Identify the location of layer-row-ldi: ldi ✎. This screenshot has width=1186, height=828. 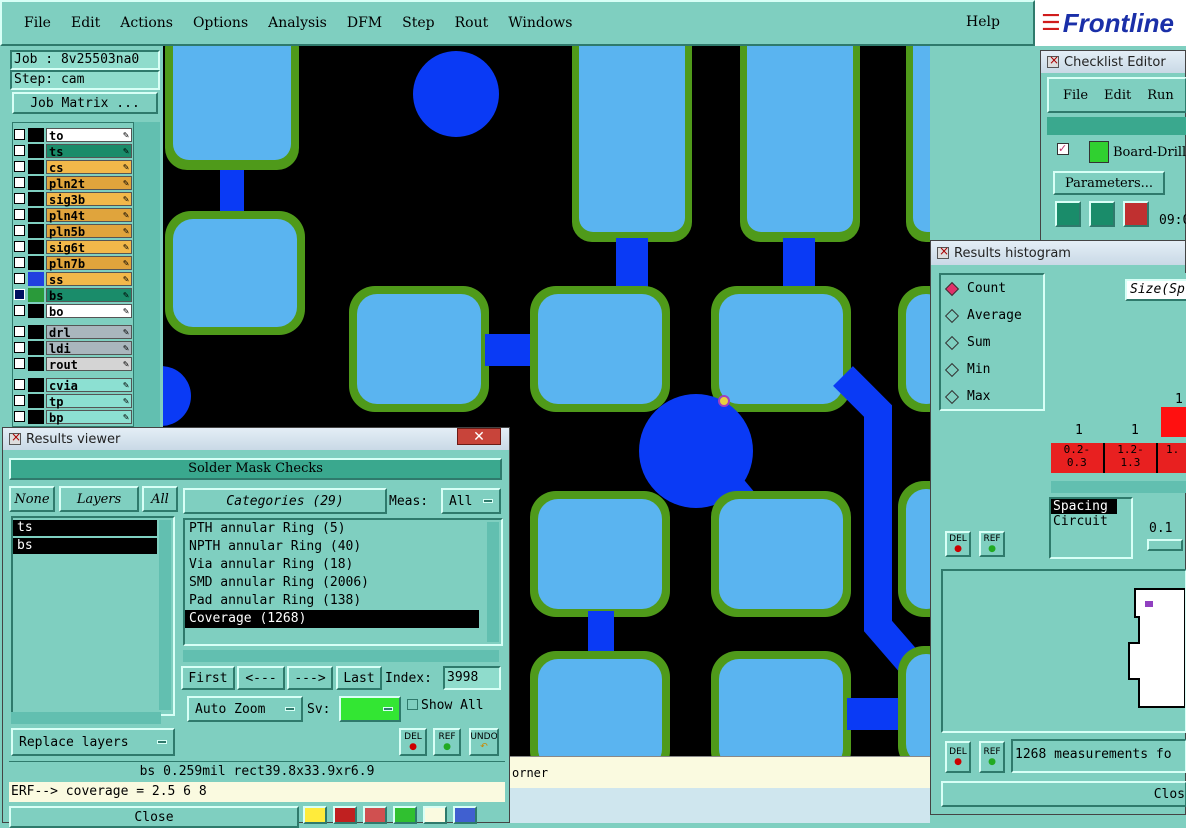
(73, 348).